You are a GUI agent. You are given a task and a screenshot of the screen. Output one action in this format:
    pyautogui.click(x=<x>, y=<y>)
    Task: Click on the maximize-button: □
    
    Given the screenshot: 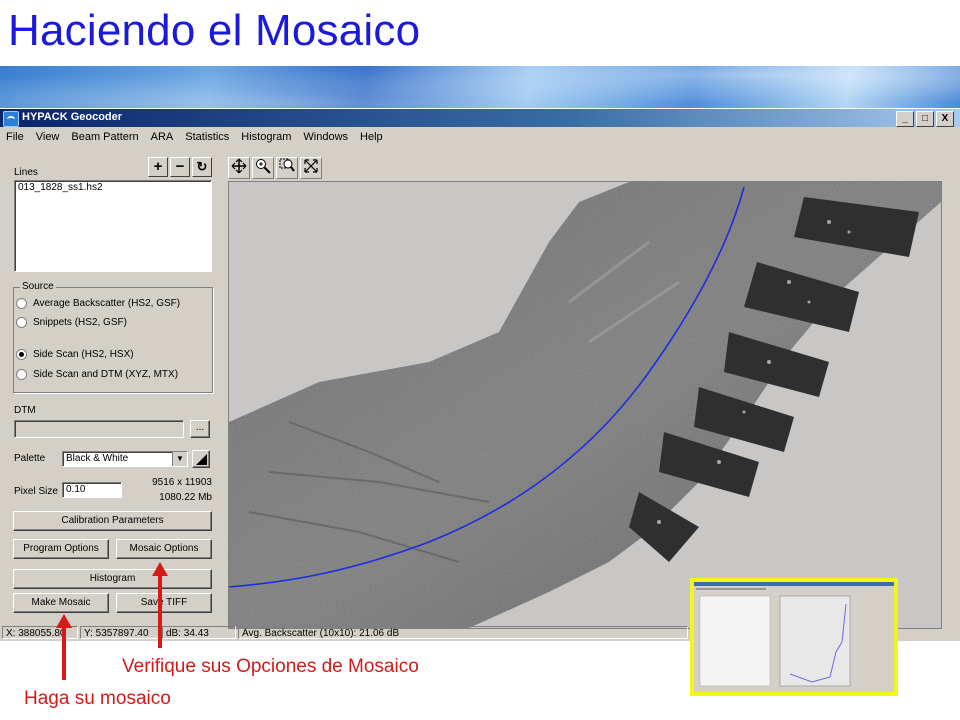 What is the action you would take?
    pyautogui.click(x=925, y=119)
    